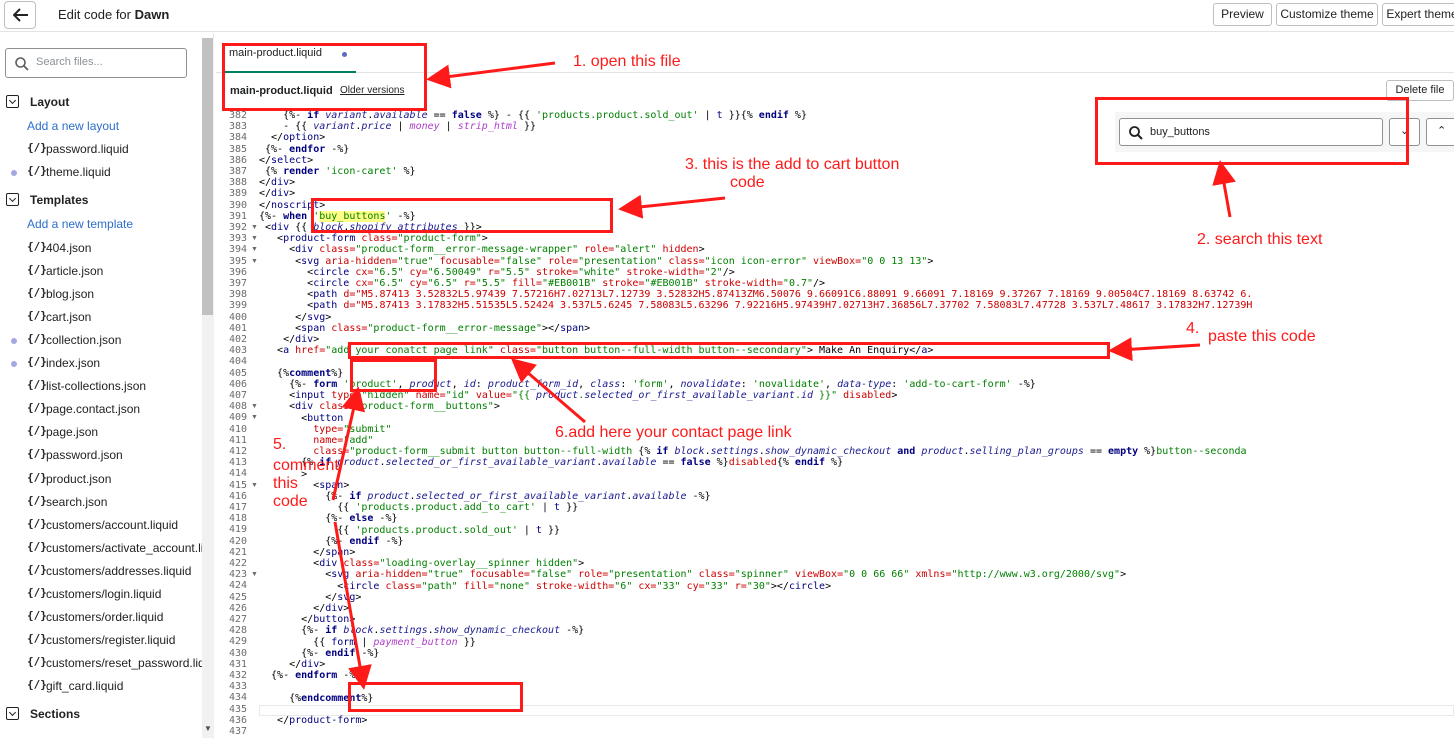 The width and height of the screenshot is (1454, 739). I want to click on note-3b: code, so click(747, 182).